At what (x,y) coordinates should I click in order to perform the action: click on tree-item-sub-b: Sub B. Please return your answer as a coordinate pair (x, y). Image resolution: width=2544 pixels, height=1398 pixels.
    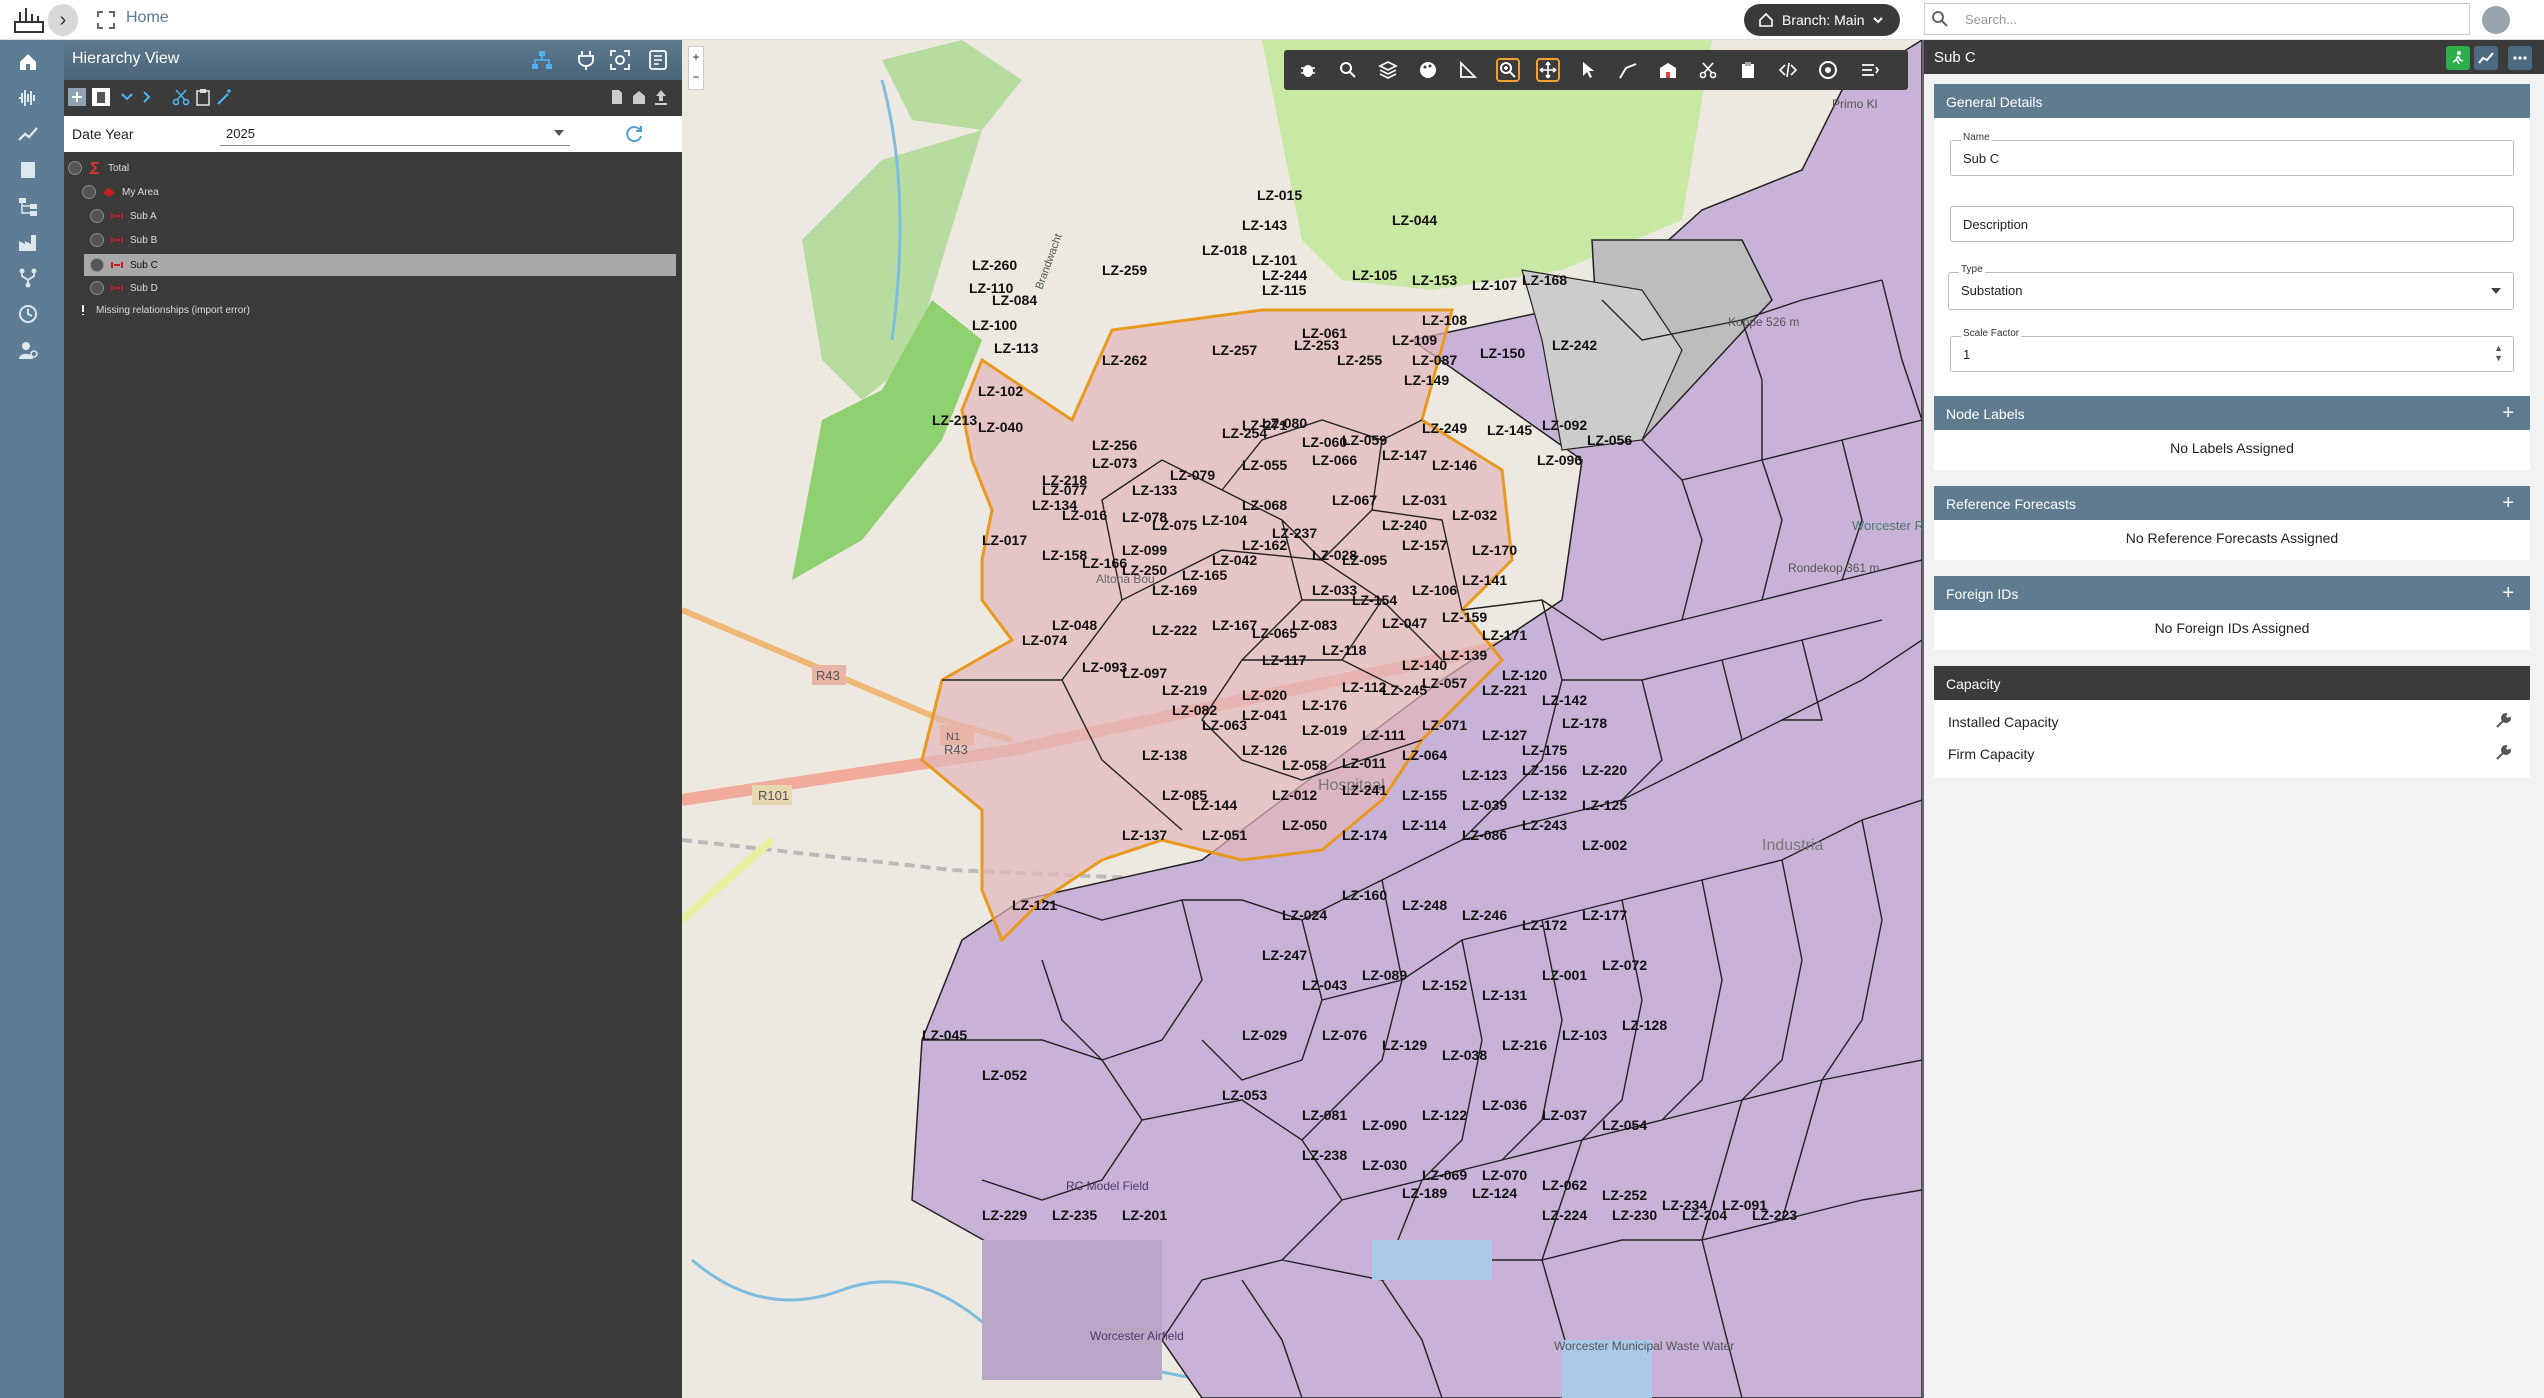
    Looking at the image, I should click on (121, 240).